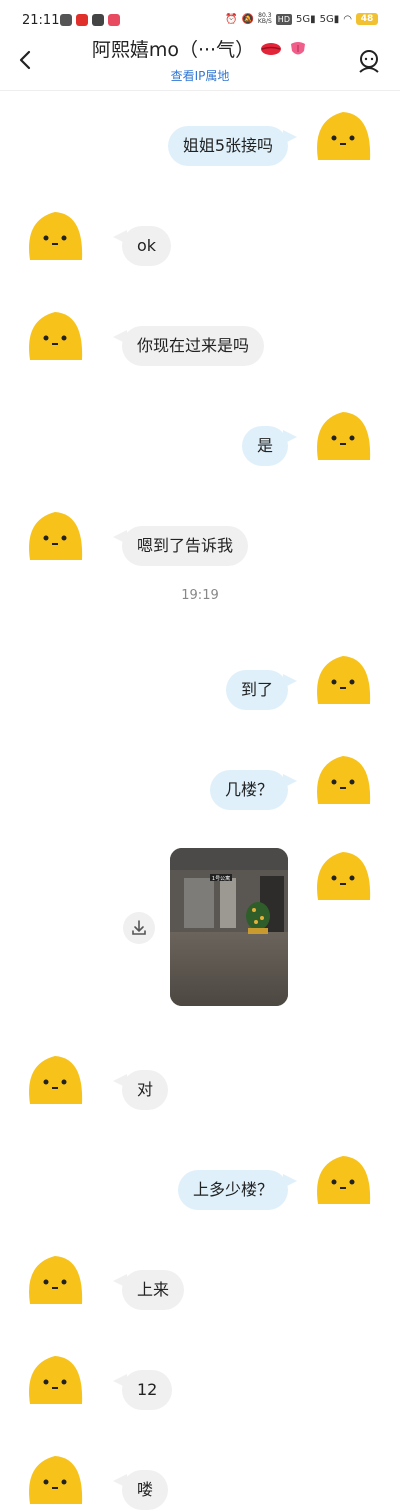 This screenshot has width=400, height=1510. I want to click on incoming-message-bubble: 嗯到了告诉我, so click(185, 546).